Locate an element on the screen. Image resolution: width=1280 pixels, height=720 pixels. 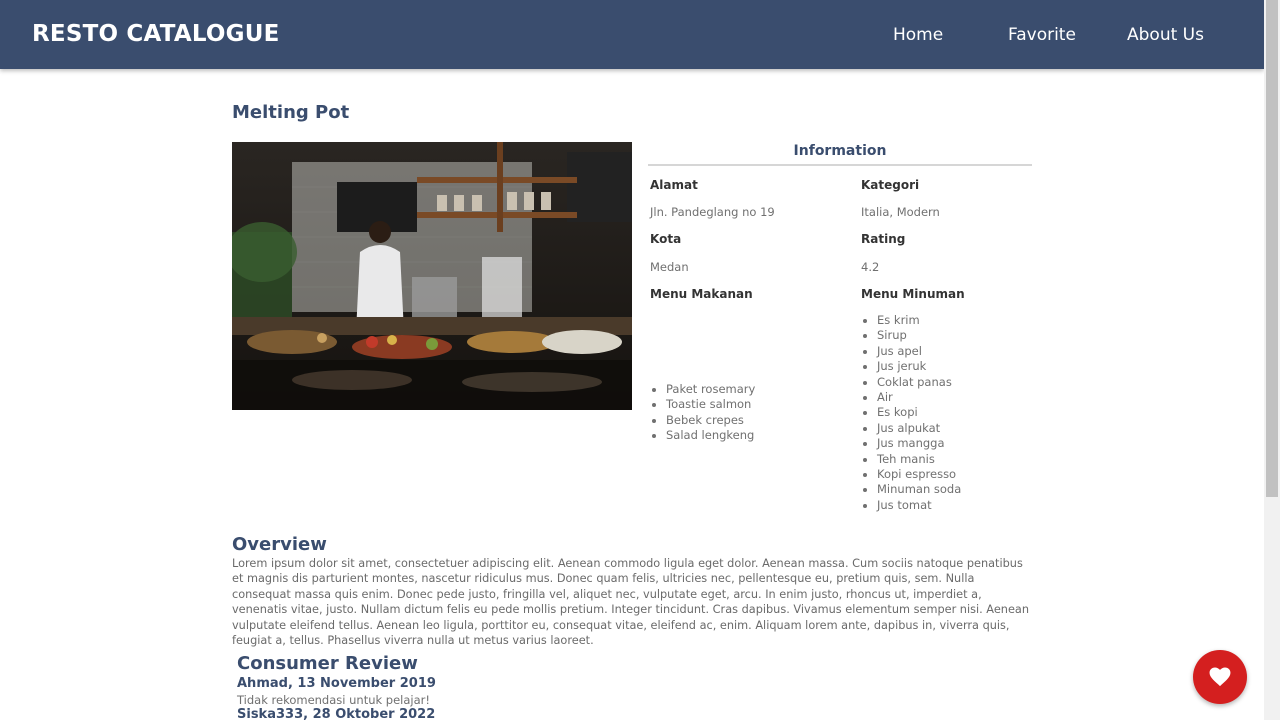
review-text: Tidak rekomendasi untuk pelajar! is located at coordinates (334, 700).